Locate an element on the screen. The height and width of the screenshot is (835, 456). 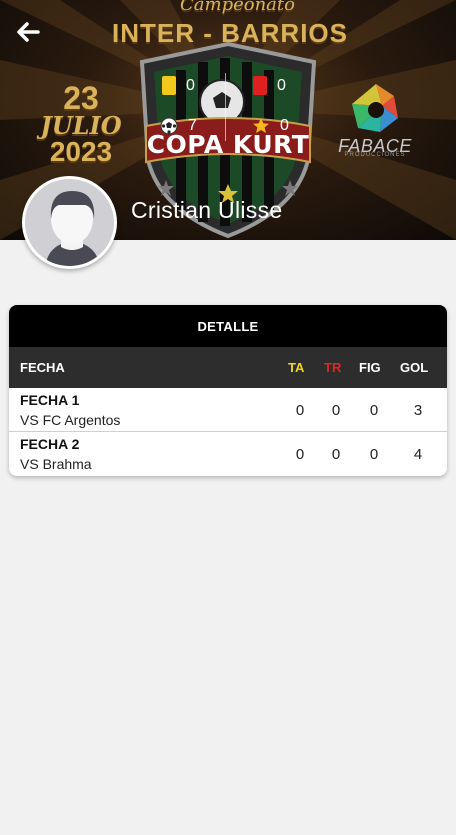
banner-sponsor-sub: PRODUCCIONES is located at coordinates (375, 155).